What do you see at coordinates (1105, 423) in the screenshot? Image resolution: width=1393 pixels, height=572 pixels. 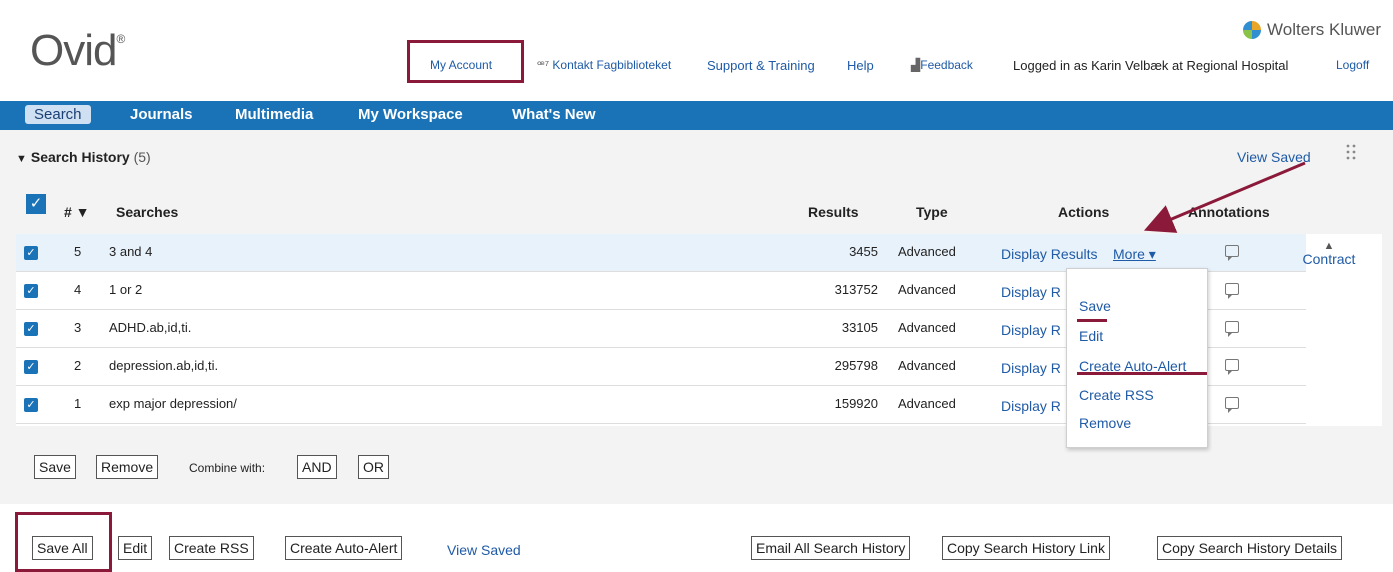 I see `menu-item-remove: Remove` at bounding box center [1105, 423].